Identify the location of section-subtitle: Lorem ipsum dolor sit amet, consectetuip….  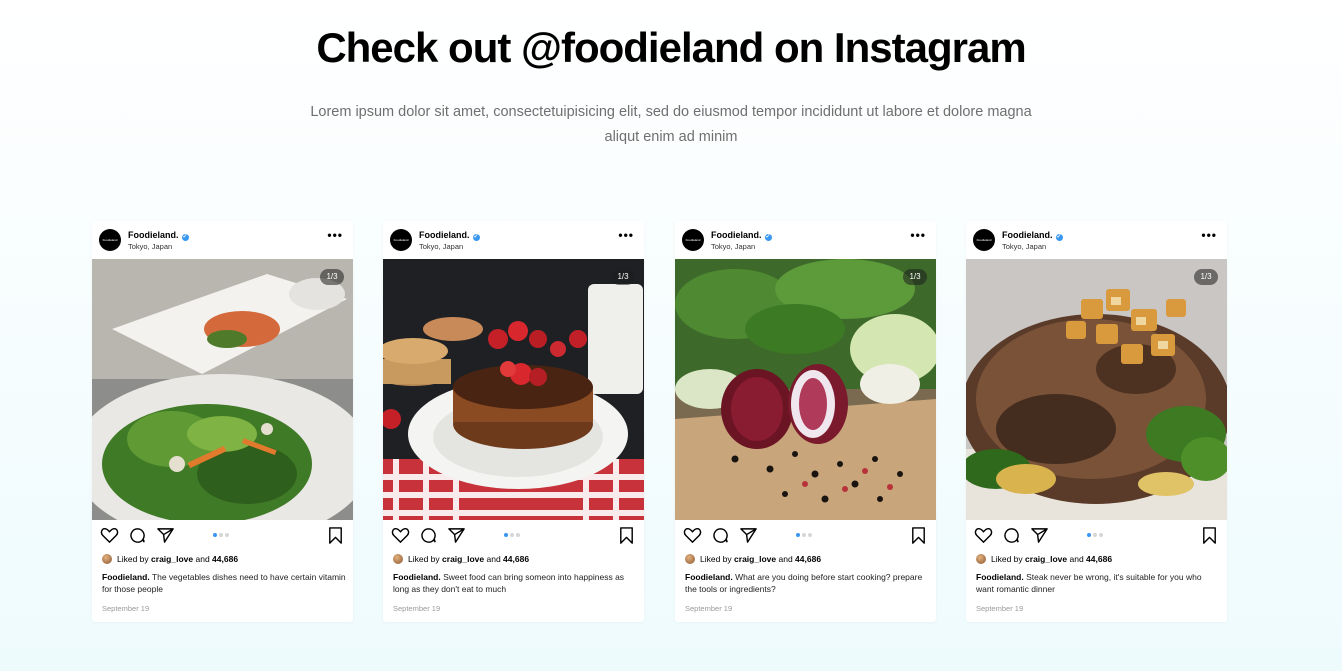
(671, 124).